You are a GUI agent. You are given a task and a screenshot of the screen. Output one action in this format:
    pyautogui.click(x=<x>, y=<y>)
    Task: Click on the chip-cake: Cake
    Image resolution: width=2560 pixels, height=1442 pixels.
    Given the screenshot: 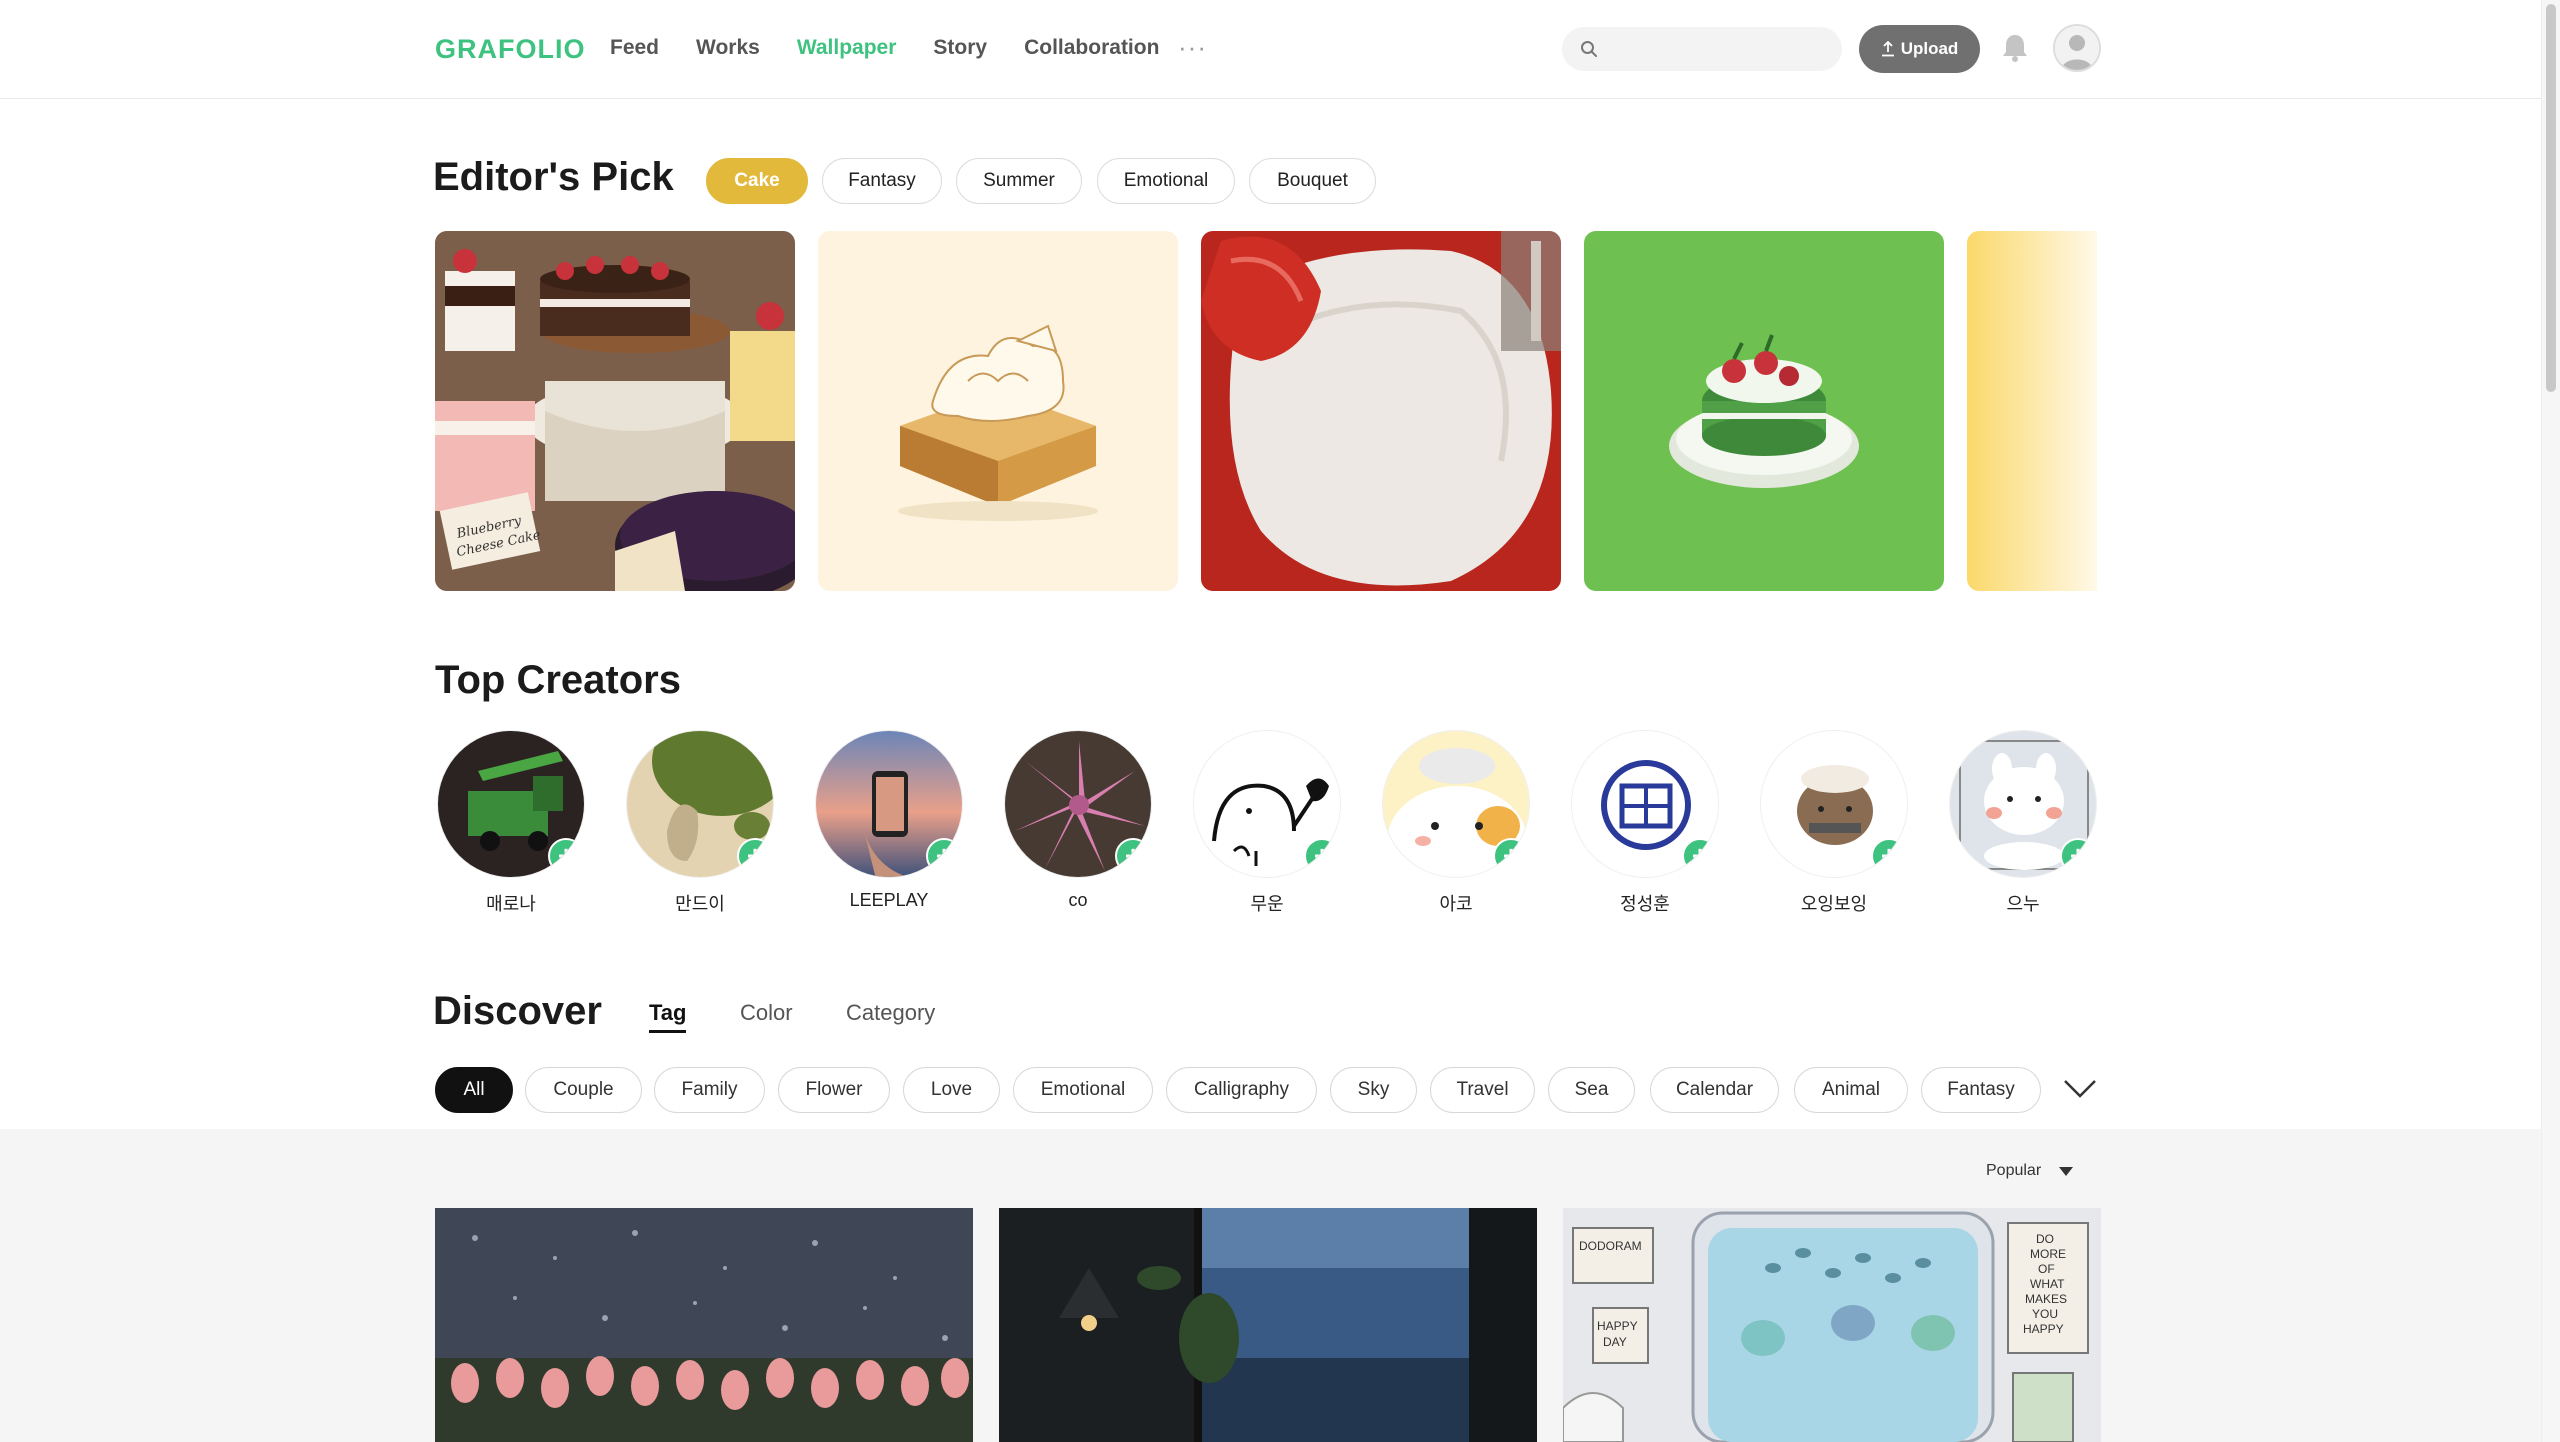 What is the action you would take?
    pyautogui.click(x=757, y=181)
    